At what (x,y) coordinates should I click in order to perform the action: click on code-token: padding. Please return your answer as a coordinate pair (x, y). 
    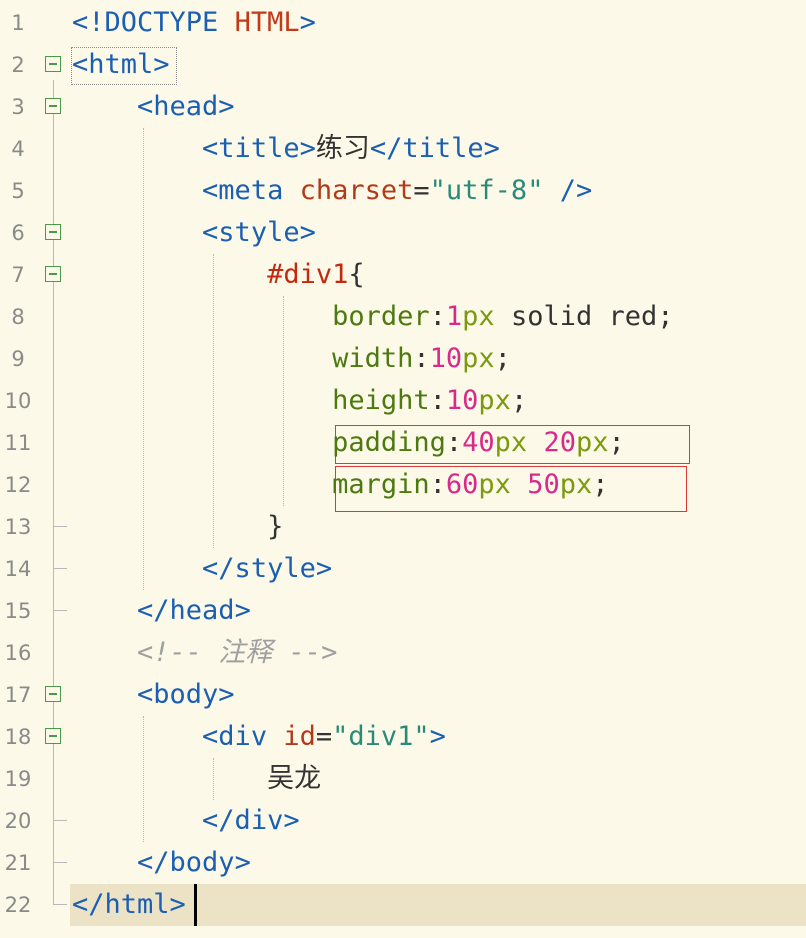
    Looking at the image, I should click on (389, 442).